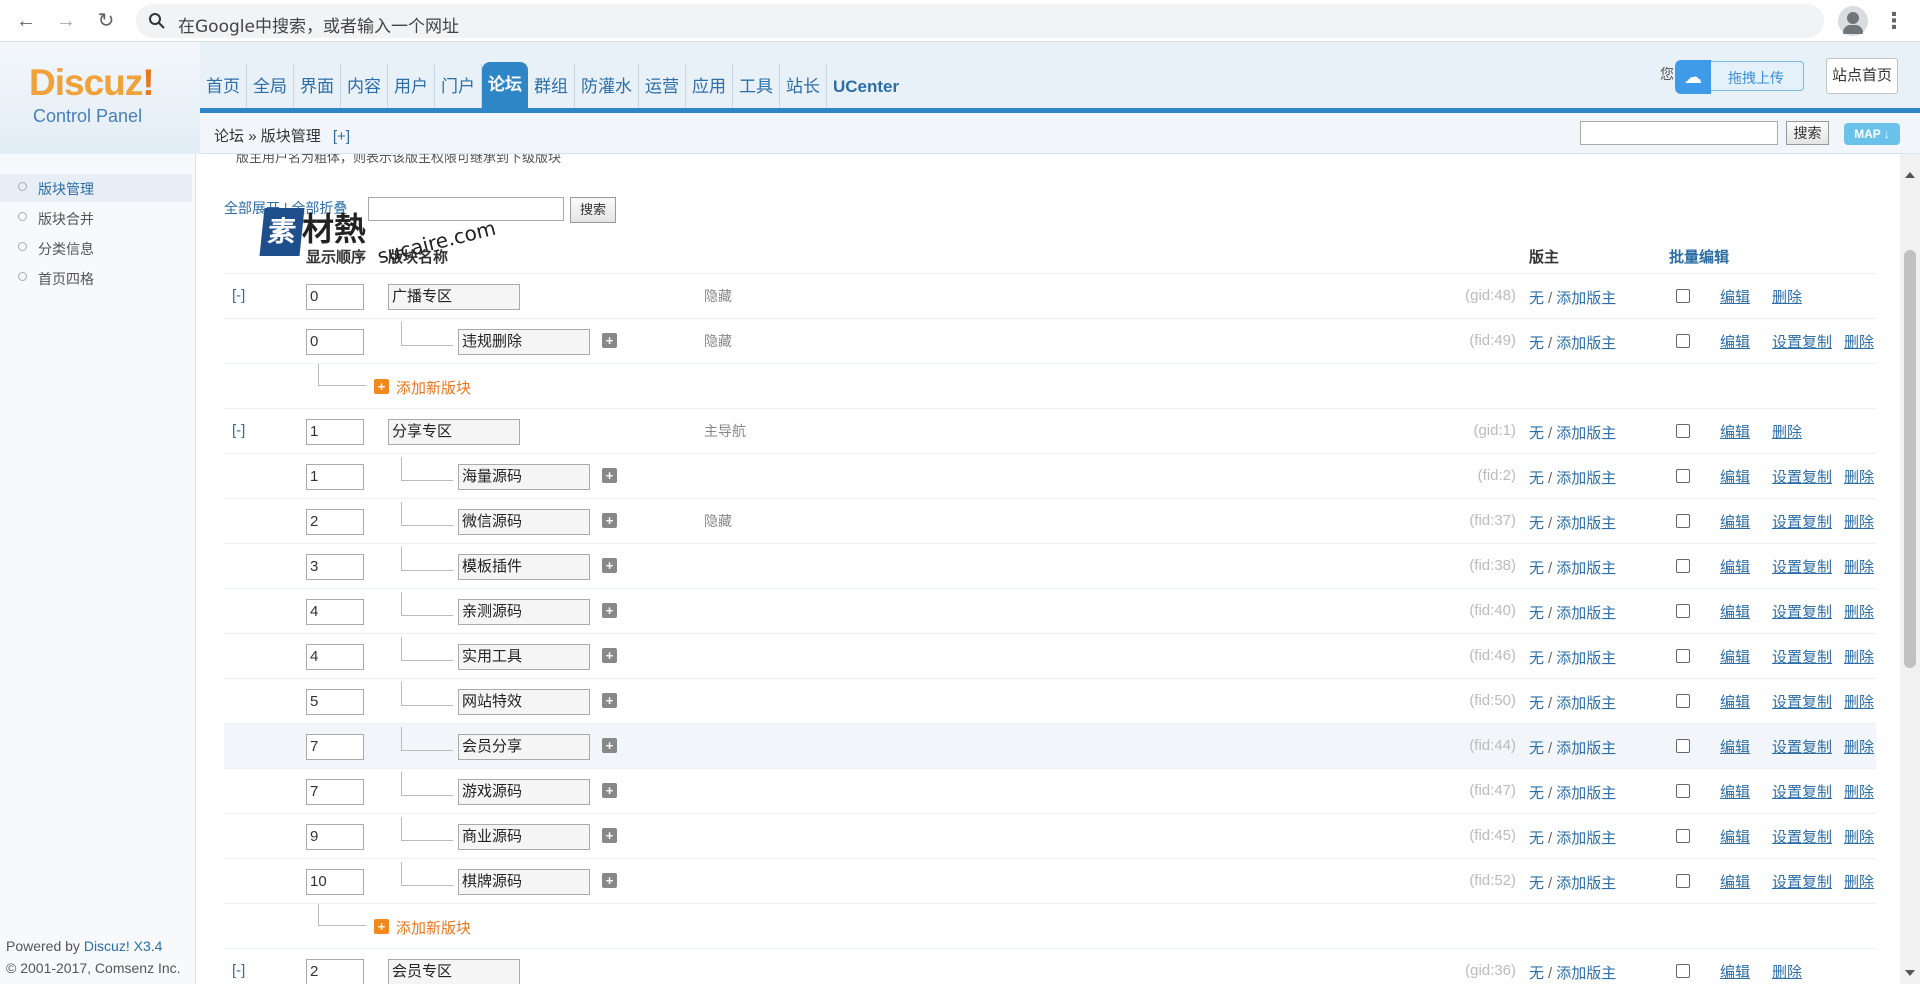 This screenshot has height=984, width=1920. What do you see at coordinates (335, 792) in the screenshot?
I see `display-order-input: 7` at bounding box center [335, 792].